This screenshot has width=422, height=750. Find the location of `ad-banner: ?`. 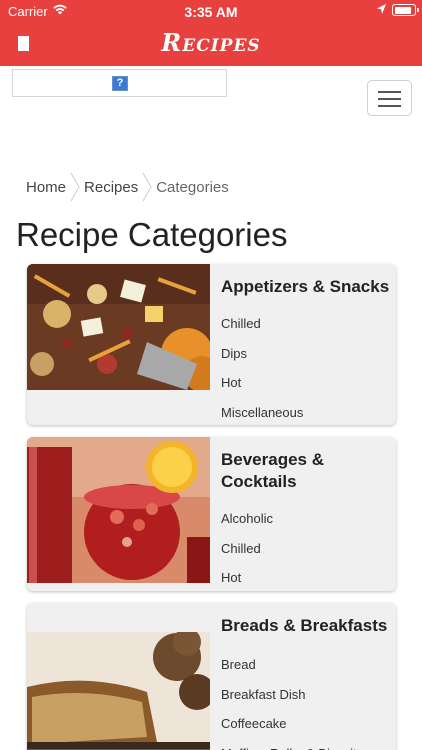

ad-banner: ? is located at coordinates (119, 83).